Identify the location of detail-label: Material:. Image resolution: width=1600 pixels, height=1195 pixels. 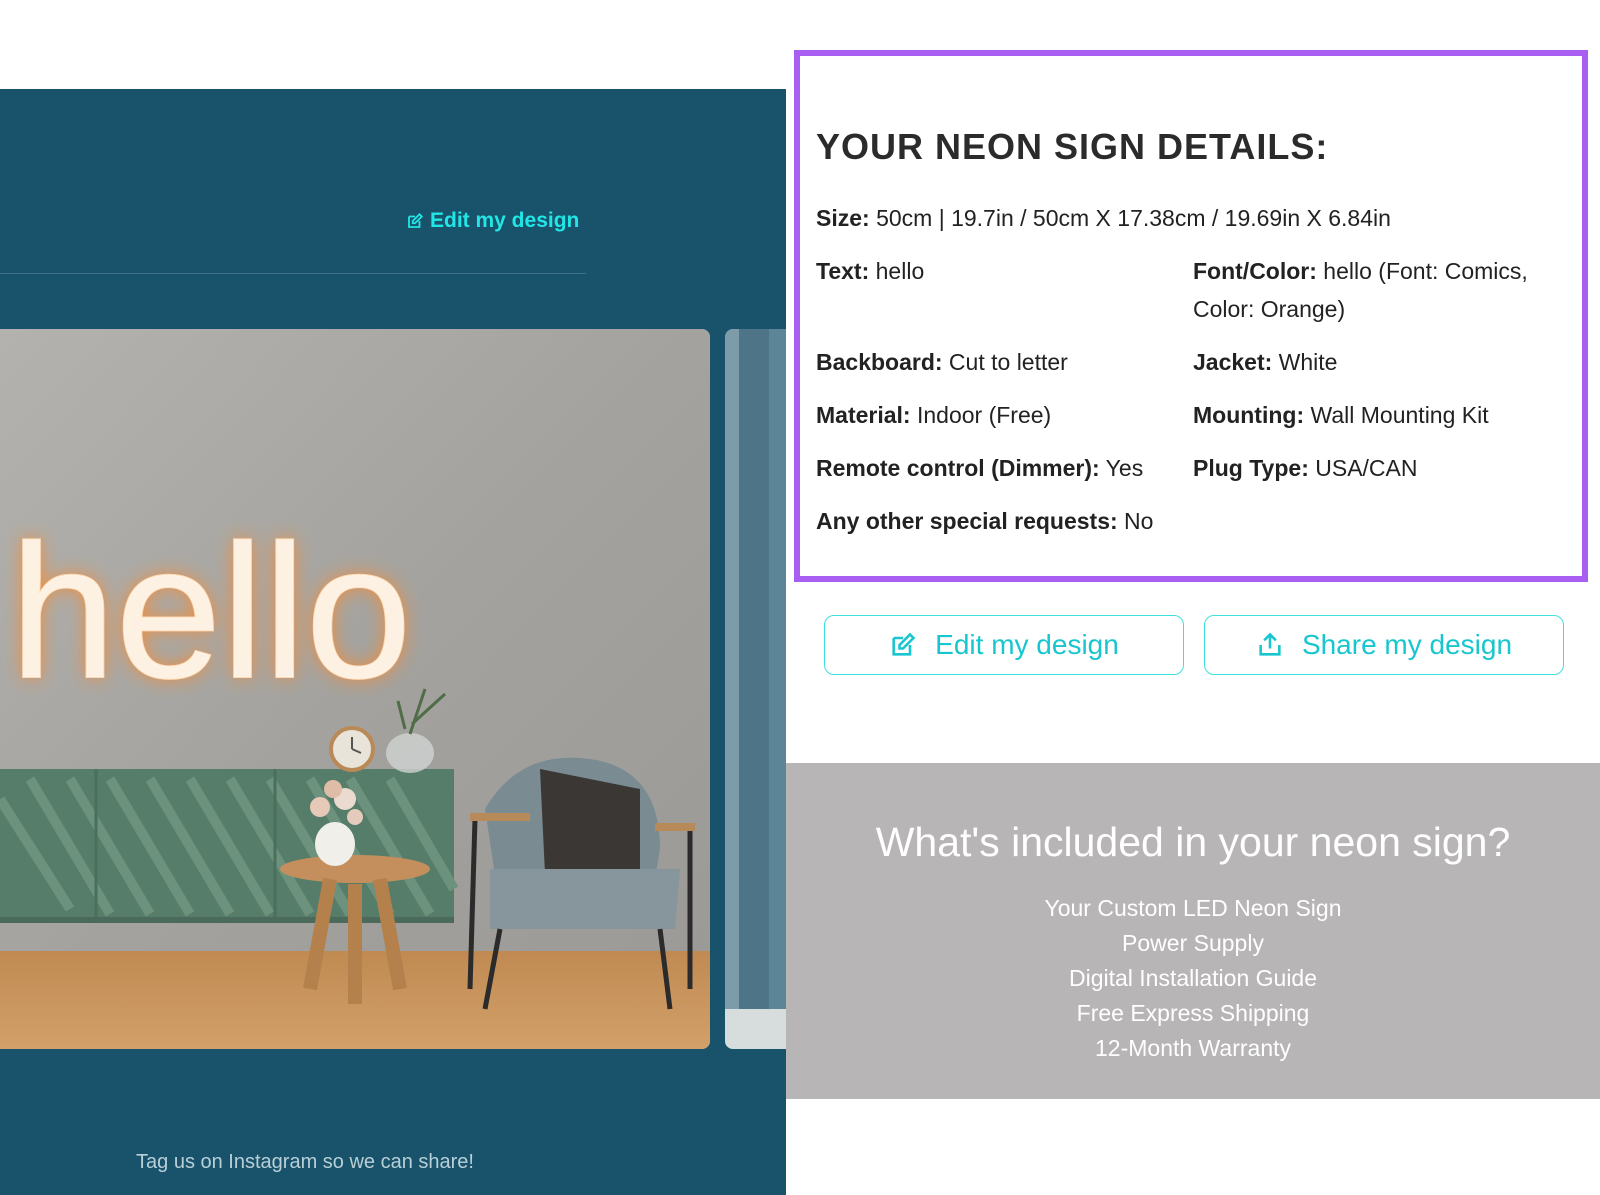
(863, 415).